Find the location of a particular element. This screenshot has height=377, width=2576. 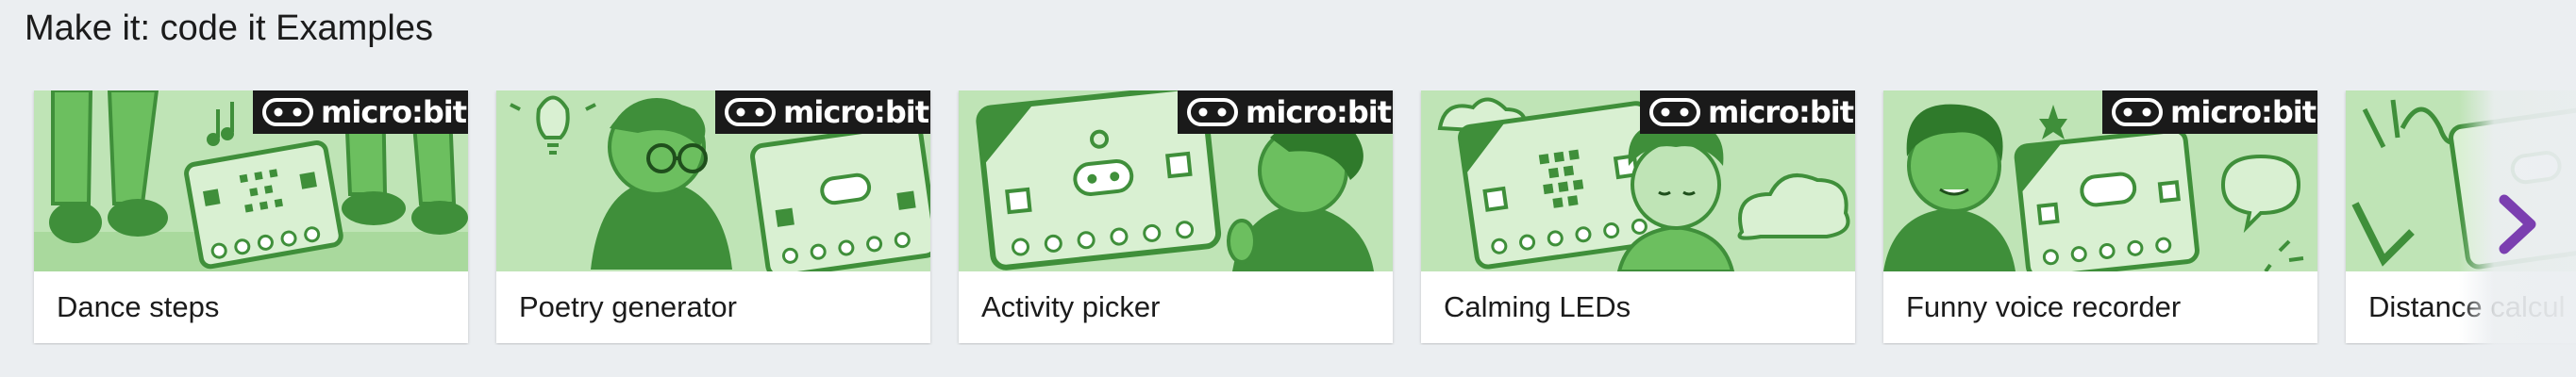

example-card-dance-steps: micro:bit Dance steps is located at coordinates (251, 217).